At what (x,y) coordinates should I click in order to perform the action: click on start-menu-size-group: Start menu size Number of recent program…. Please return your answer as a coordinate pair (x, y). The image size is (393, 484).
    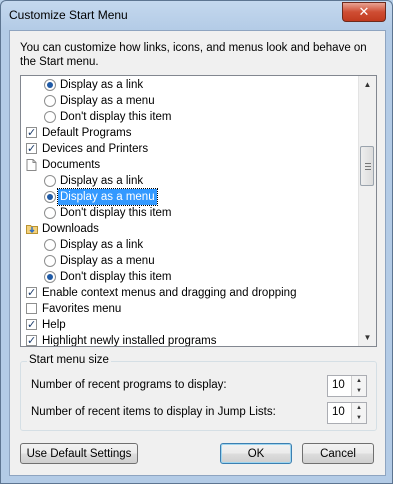
    Looking at the image, I should click on (198, 392).